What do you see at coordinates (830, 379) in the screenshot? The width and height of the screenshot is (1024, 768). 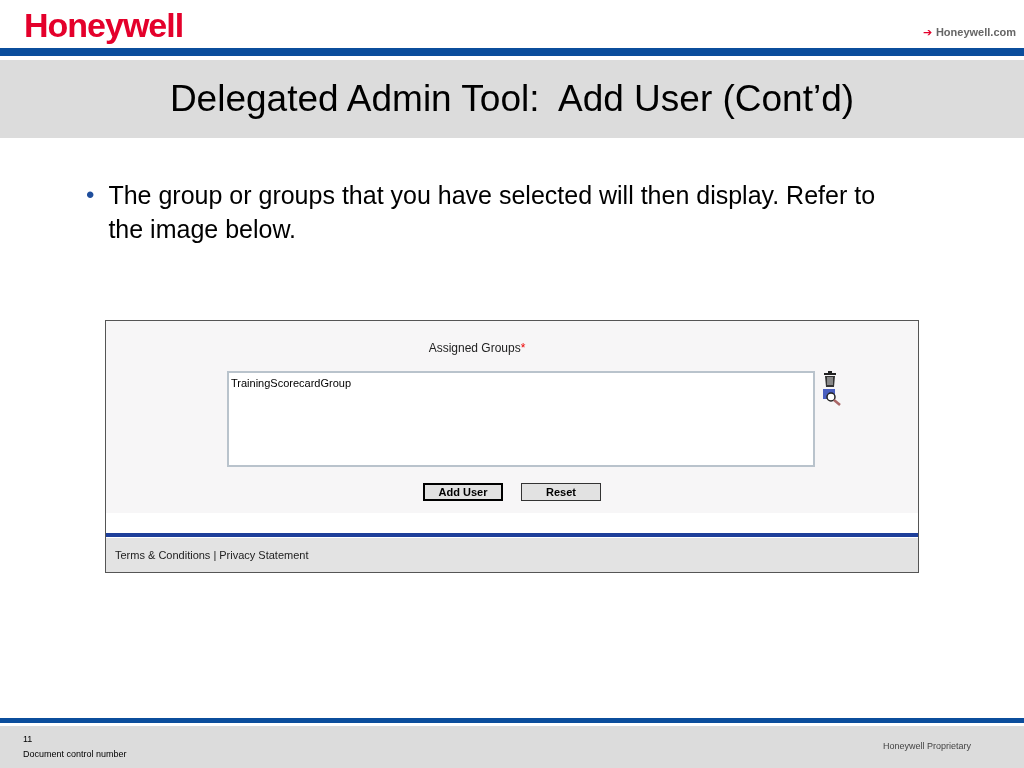 I see `trash-icon` at bounding box center [830, 379].